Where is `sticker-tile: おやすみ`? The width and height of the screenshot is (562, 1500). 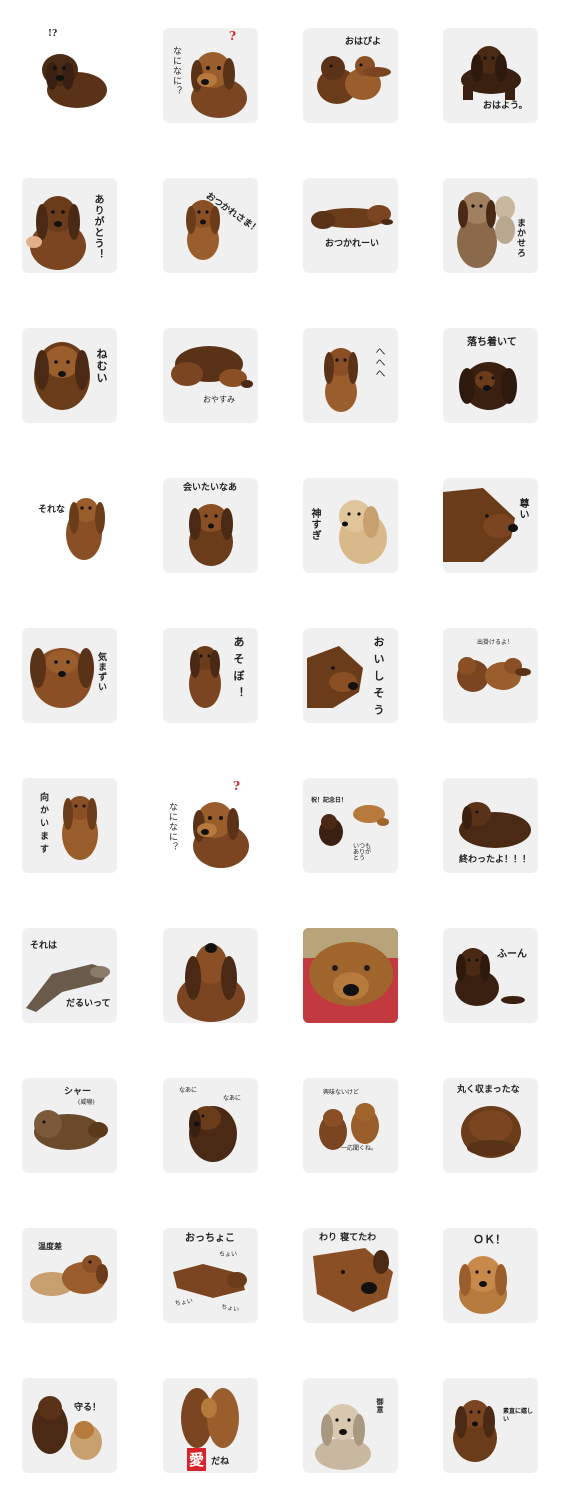 sticker-tile: おやすみ is located at coordinates (210, 375).